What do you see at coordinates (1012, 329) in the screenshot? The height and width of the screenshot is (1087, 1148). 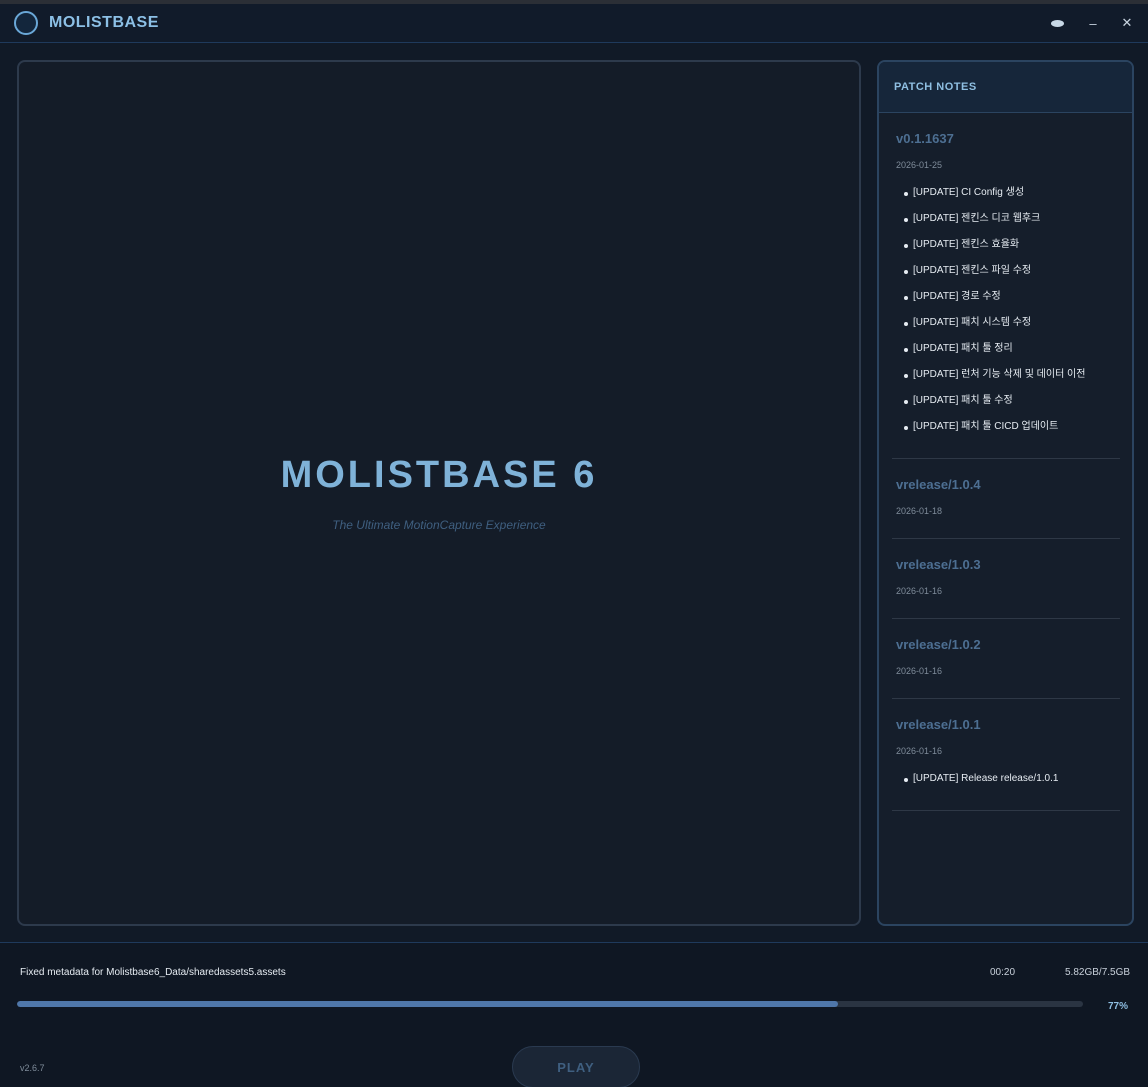 I see `release-item: [UPDATE] 패치 시스템 수정` at bounding box center [1012, 329].